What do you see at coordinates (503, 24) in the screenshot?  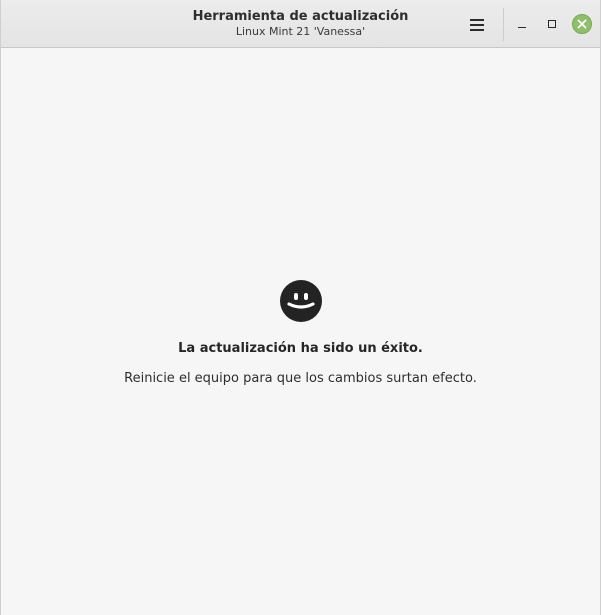 I see `titlebar-separator` at bounding box center [503, 24].